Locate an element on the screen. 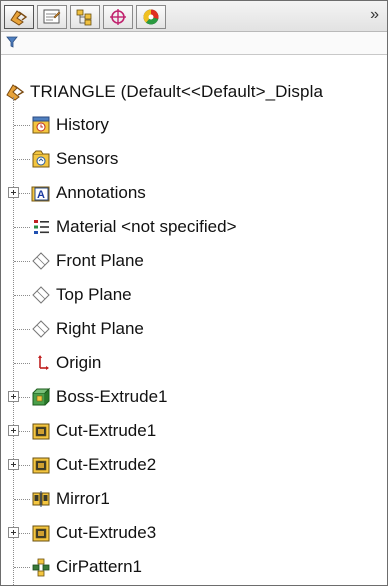  svg-text: A is located at coordinates (41, 195).